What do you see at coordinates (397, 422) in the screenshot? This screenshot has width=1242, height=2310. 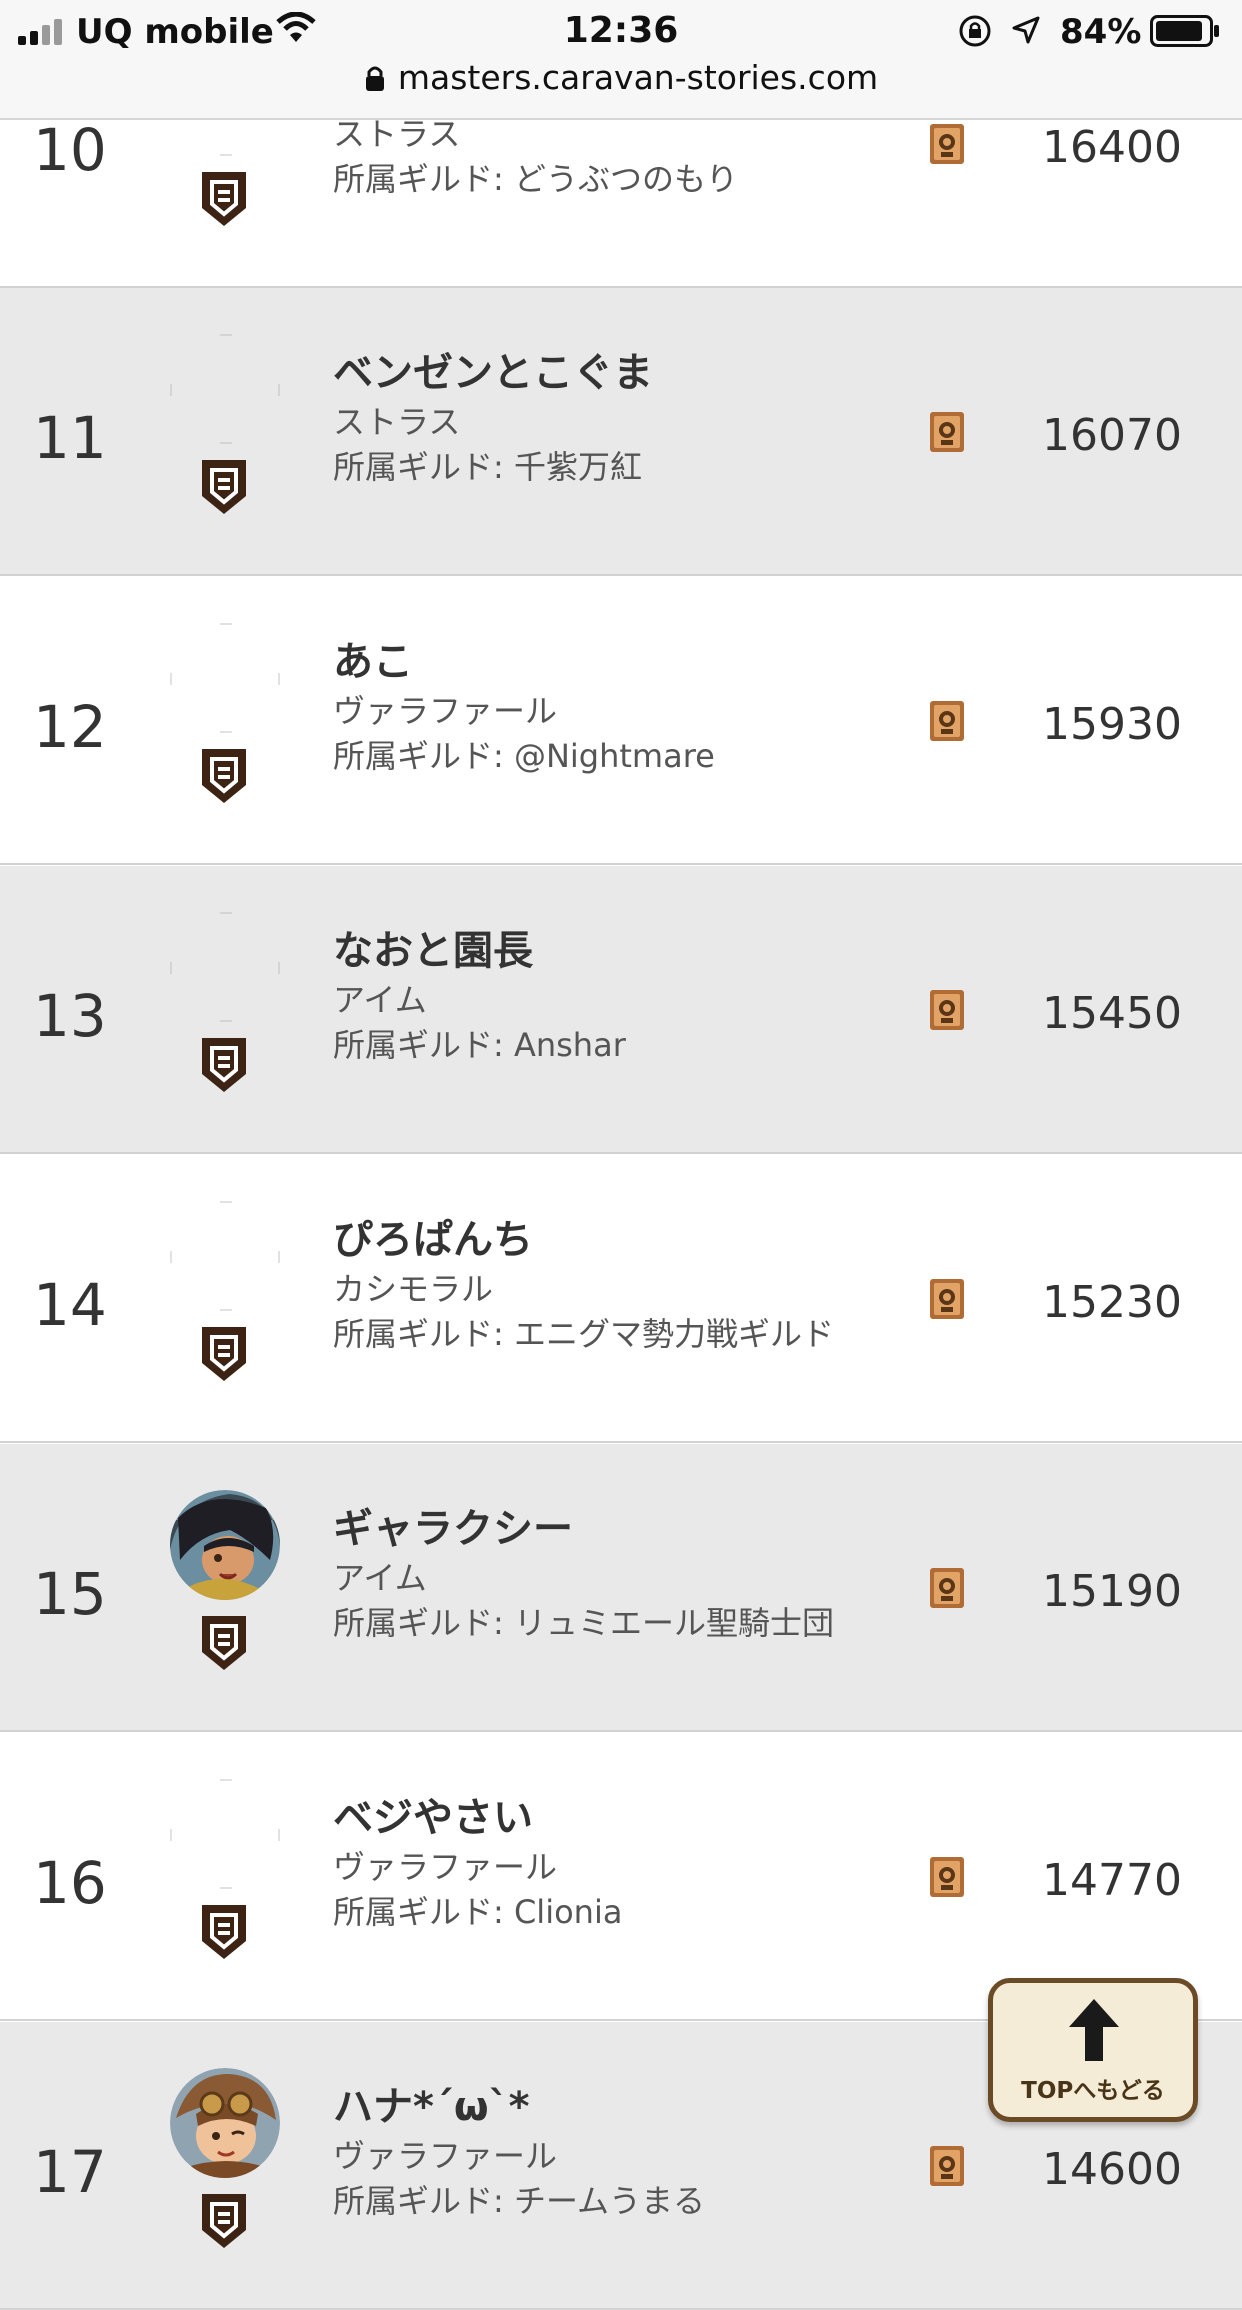 I see `player-class: ストラス` at bounding box center [397, 422].